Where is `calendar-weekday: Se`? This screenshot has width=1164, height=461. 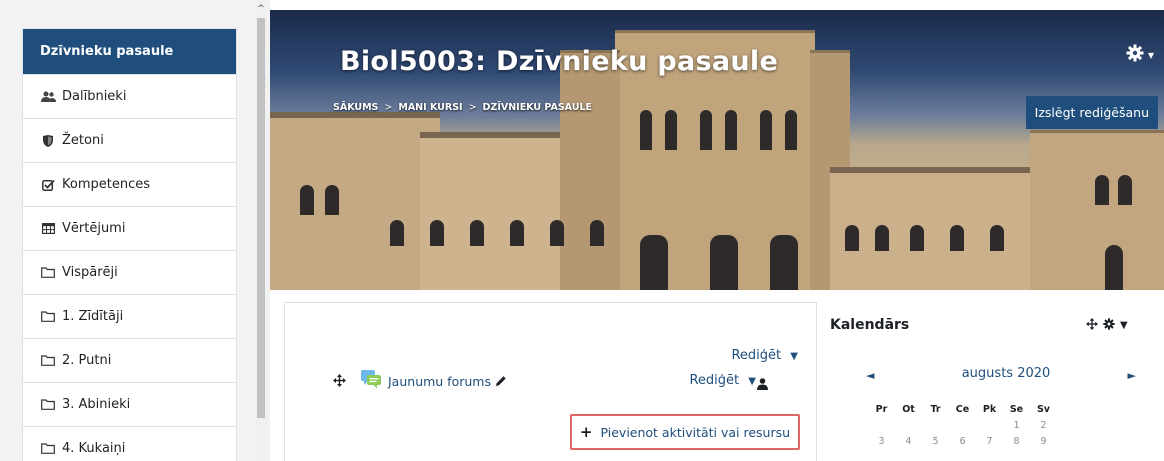 calendar-weekday: Se is located at coordinates (1016, 409).